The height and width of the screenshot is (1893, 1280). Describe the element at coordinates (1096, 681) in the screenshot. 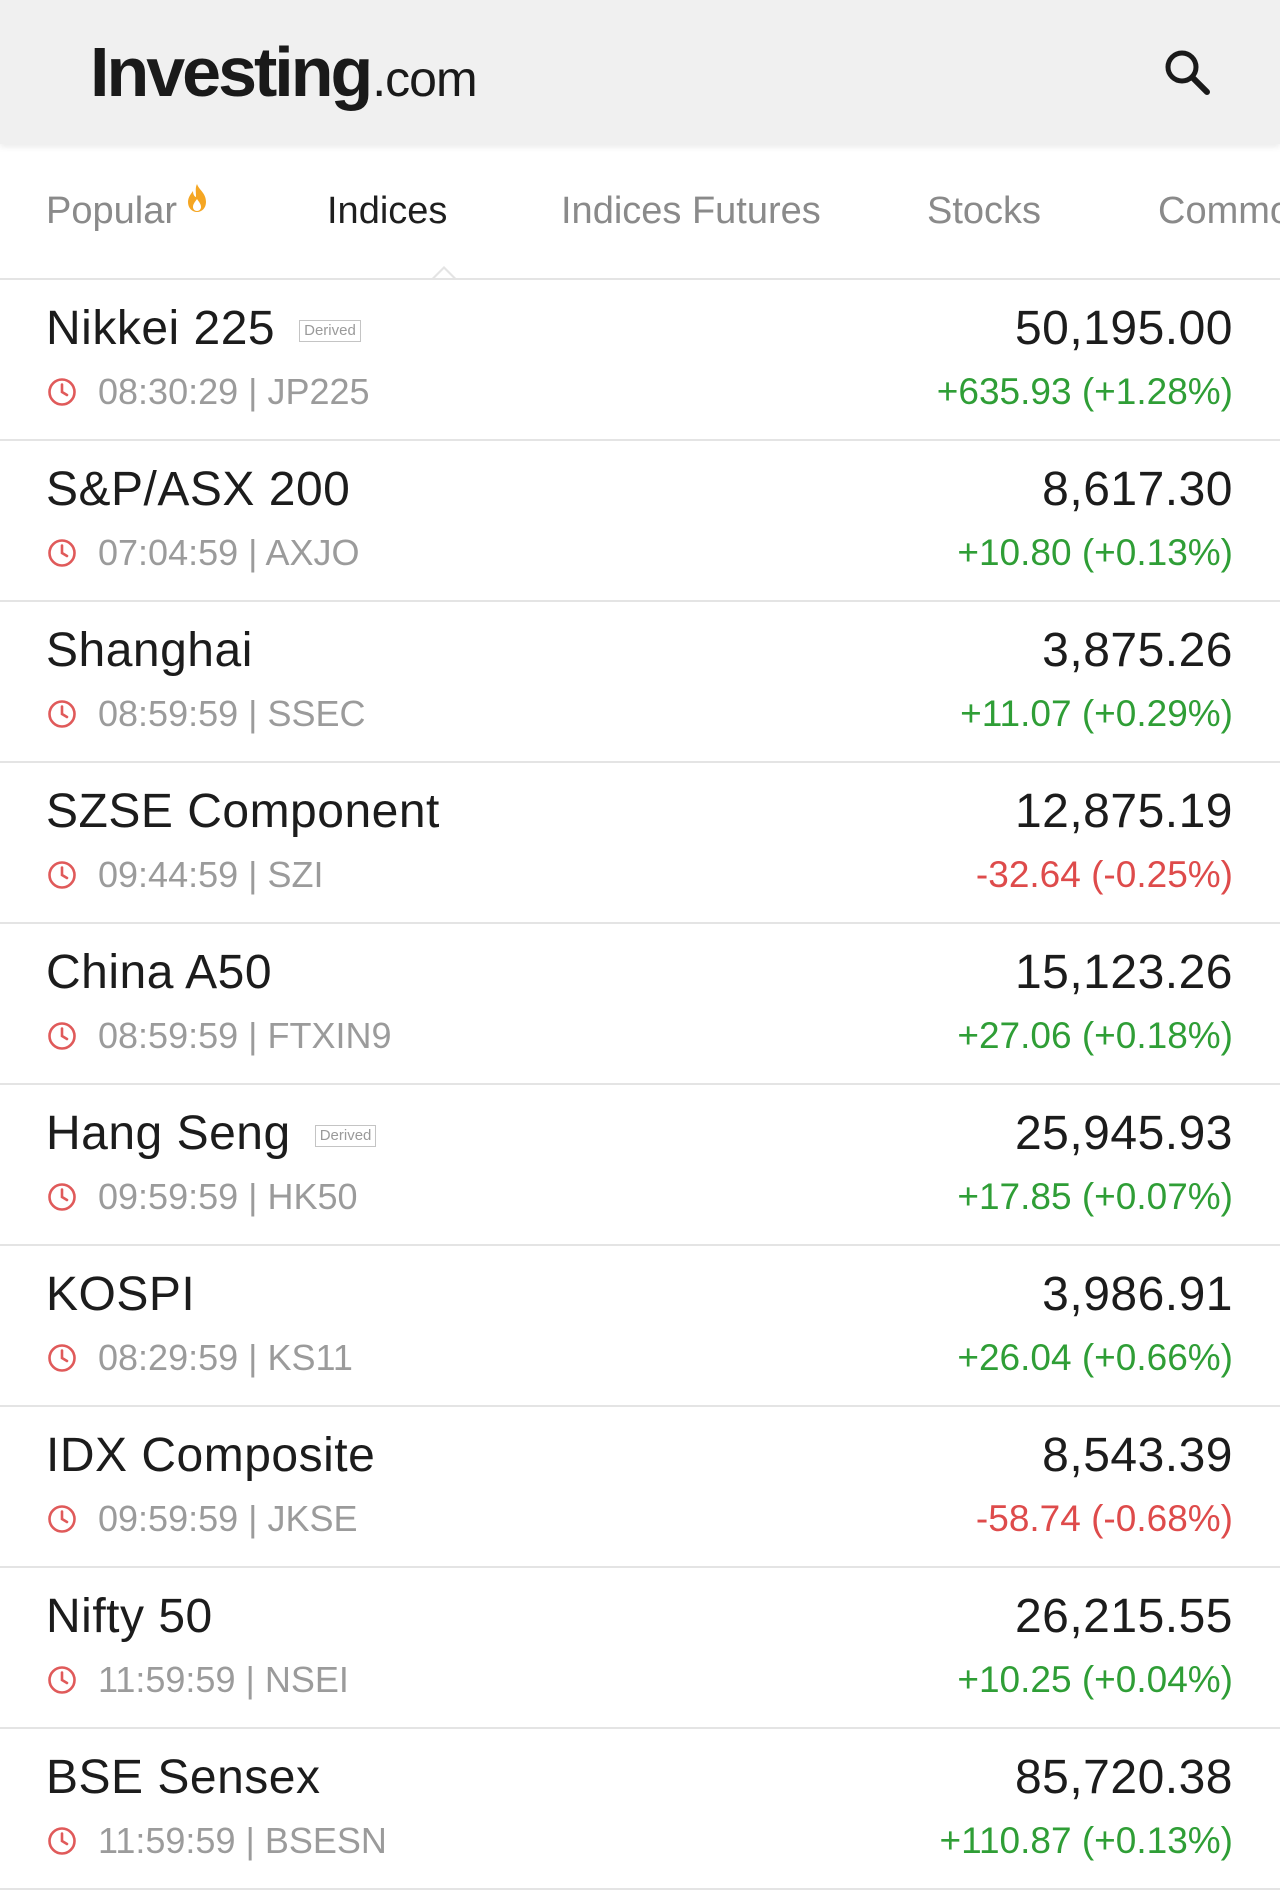

I see `row-values: 3,875.26 +11.07 (+0.29%)` at that location.